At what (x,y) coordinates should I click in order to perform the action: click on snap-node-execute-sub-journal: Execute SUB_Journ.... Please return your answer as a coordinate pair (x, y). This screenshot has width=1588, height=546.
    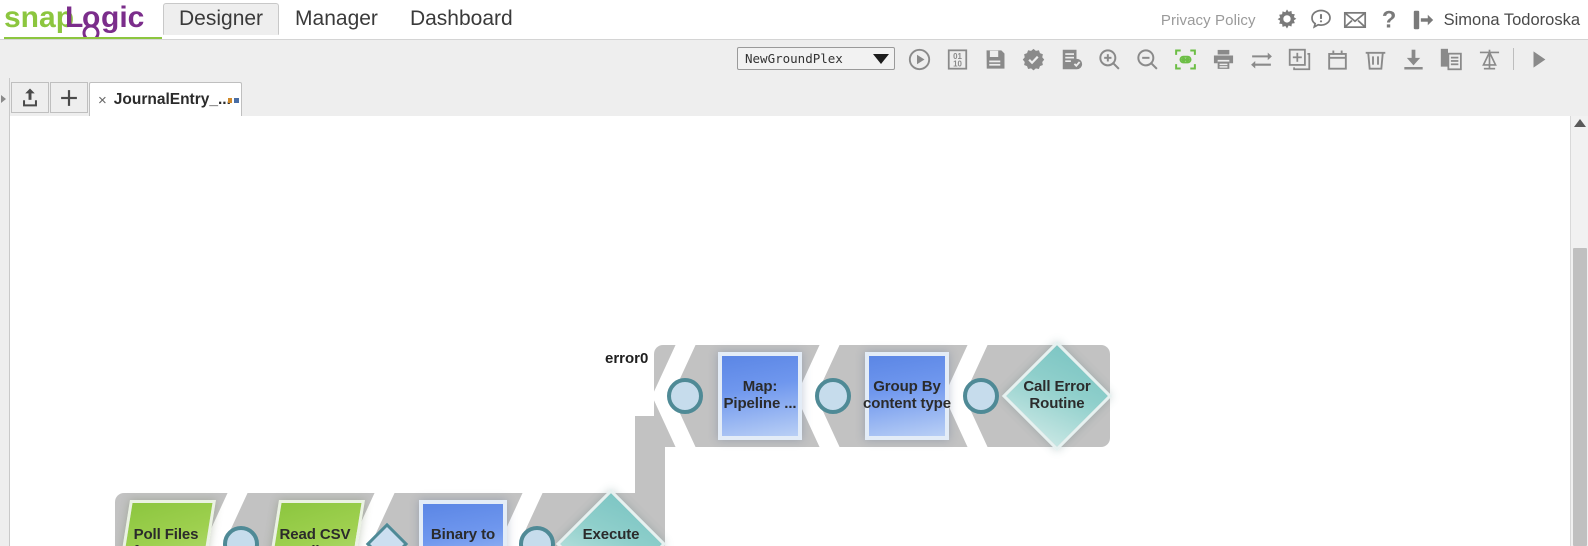
    Looking at the image, I should click on (611, 517).